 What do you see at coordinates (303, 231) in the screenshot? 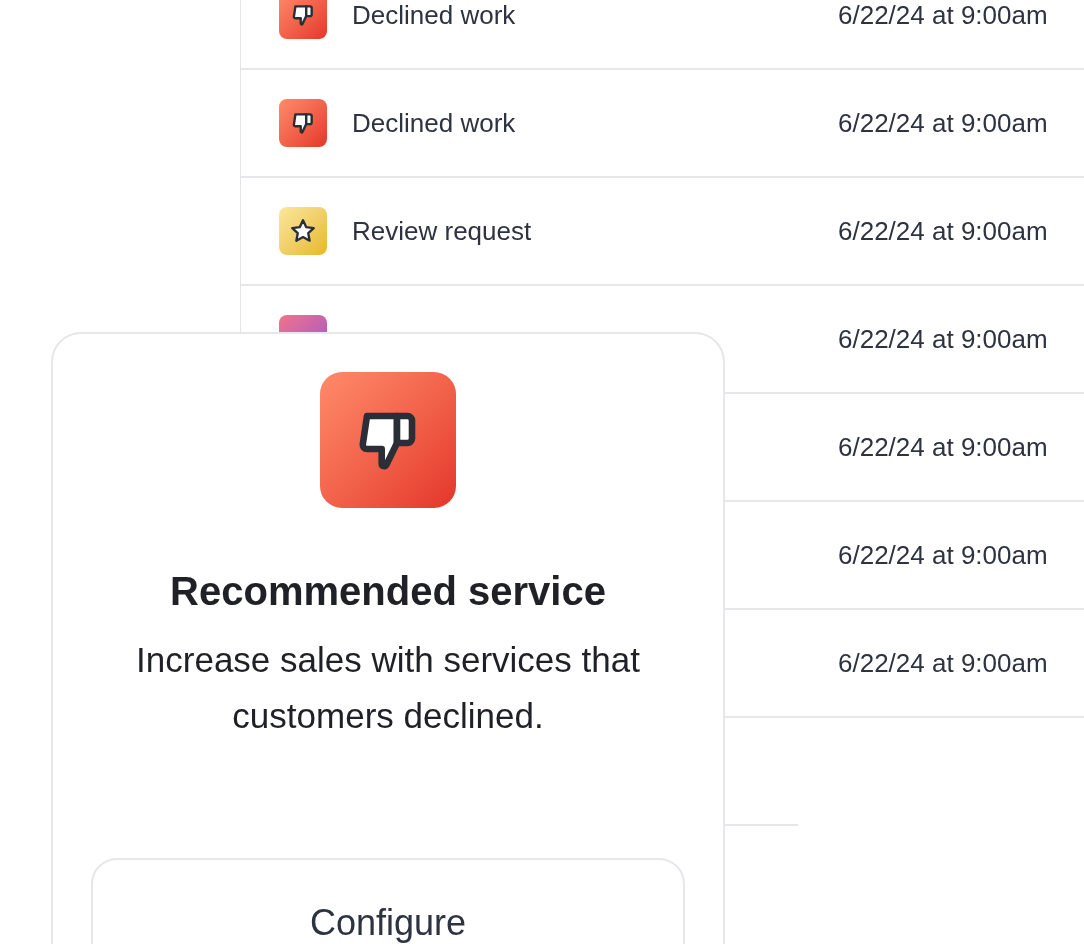
I see `star-icon` at bounding box center [303, 231].